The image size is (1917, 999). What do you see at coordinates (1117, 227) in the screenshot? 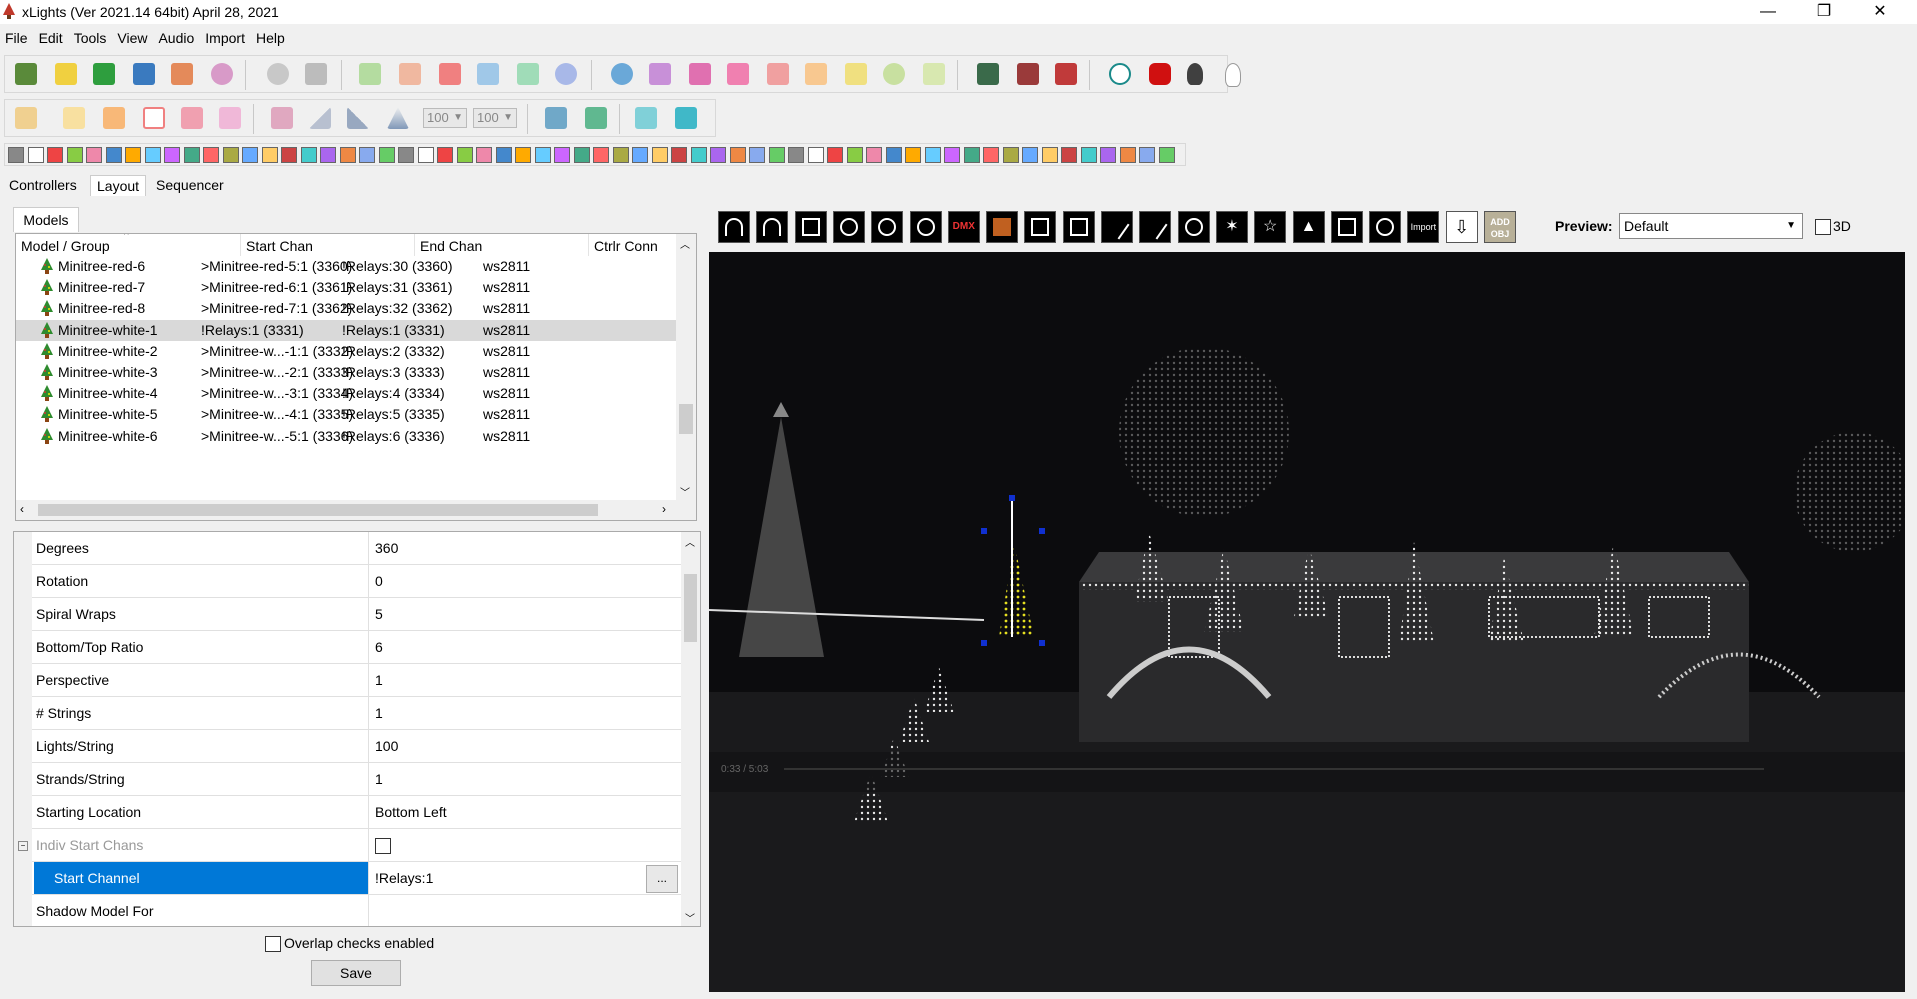
I see `add-single-line-button` at bounding box center [1117, 227].